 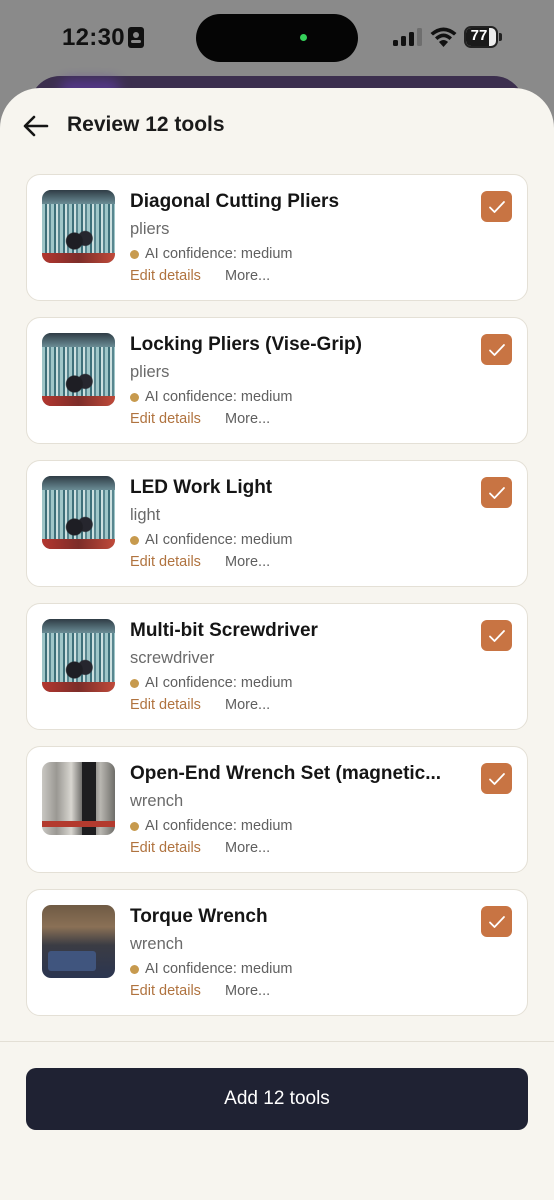 I want to click on tool-category: screwdriver, so click(x=172, y=658).